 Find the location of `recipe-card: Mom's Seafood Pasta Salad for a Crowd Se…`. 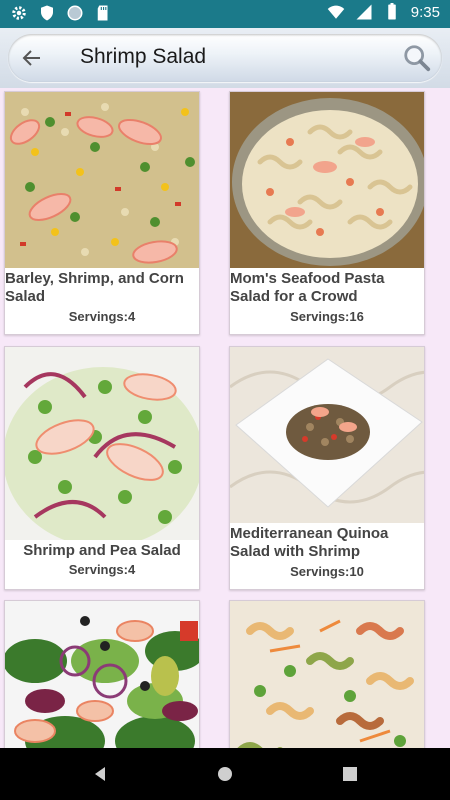

recipe-card: Mom's Seafood Pasta Salad for a Crowd Se… is located at coordinates (327, 213).